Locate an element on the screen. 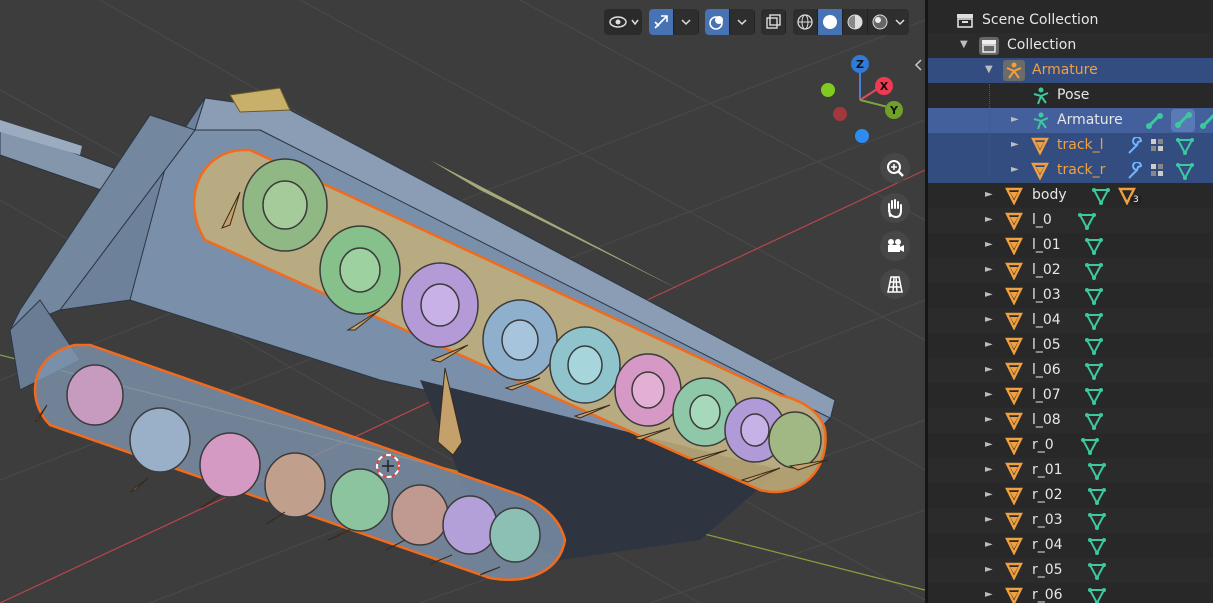 The image size is (1213, 603). xray-toggle is located at coordinates (773, 22).